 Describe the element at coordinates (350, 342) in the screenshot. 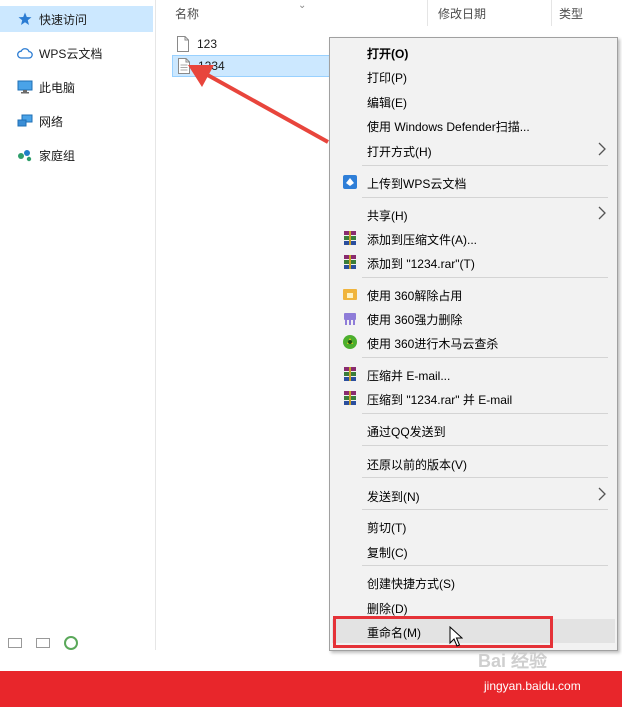

I see `360-security-icon` at that location.